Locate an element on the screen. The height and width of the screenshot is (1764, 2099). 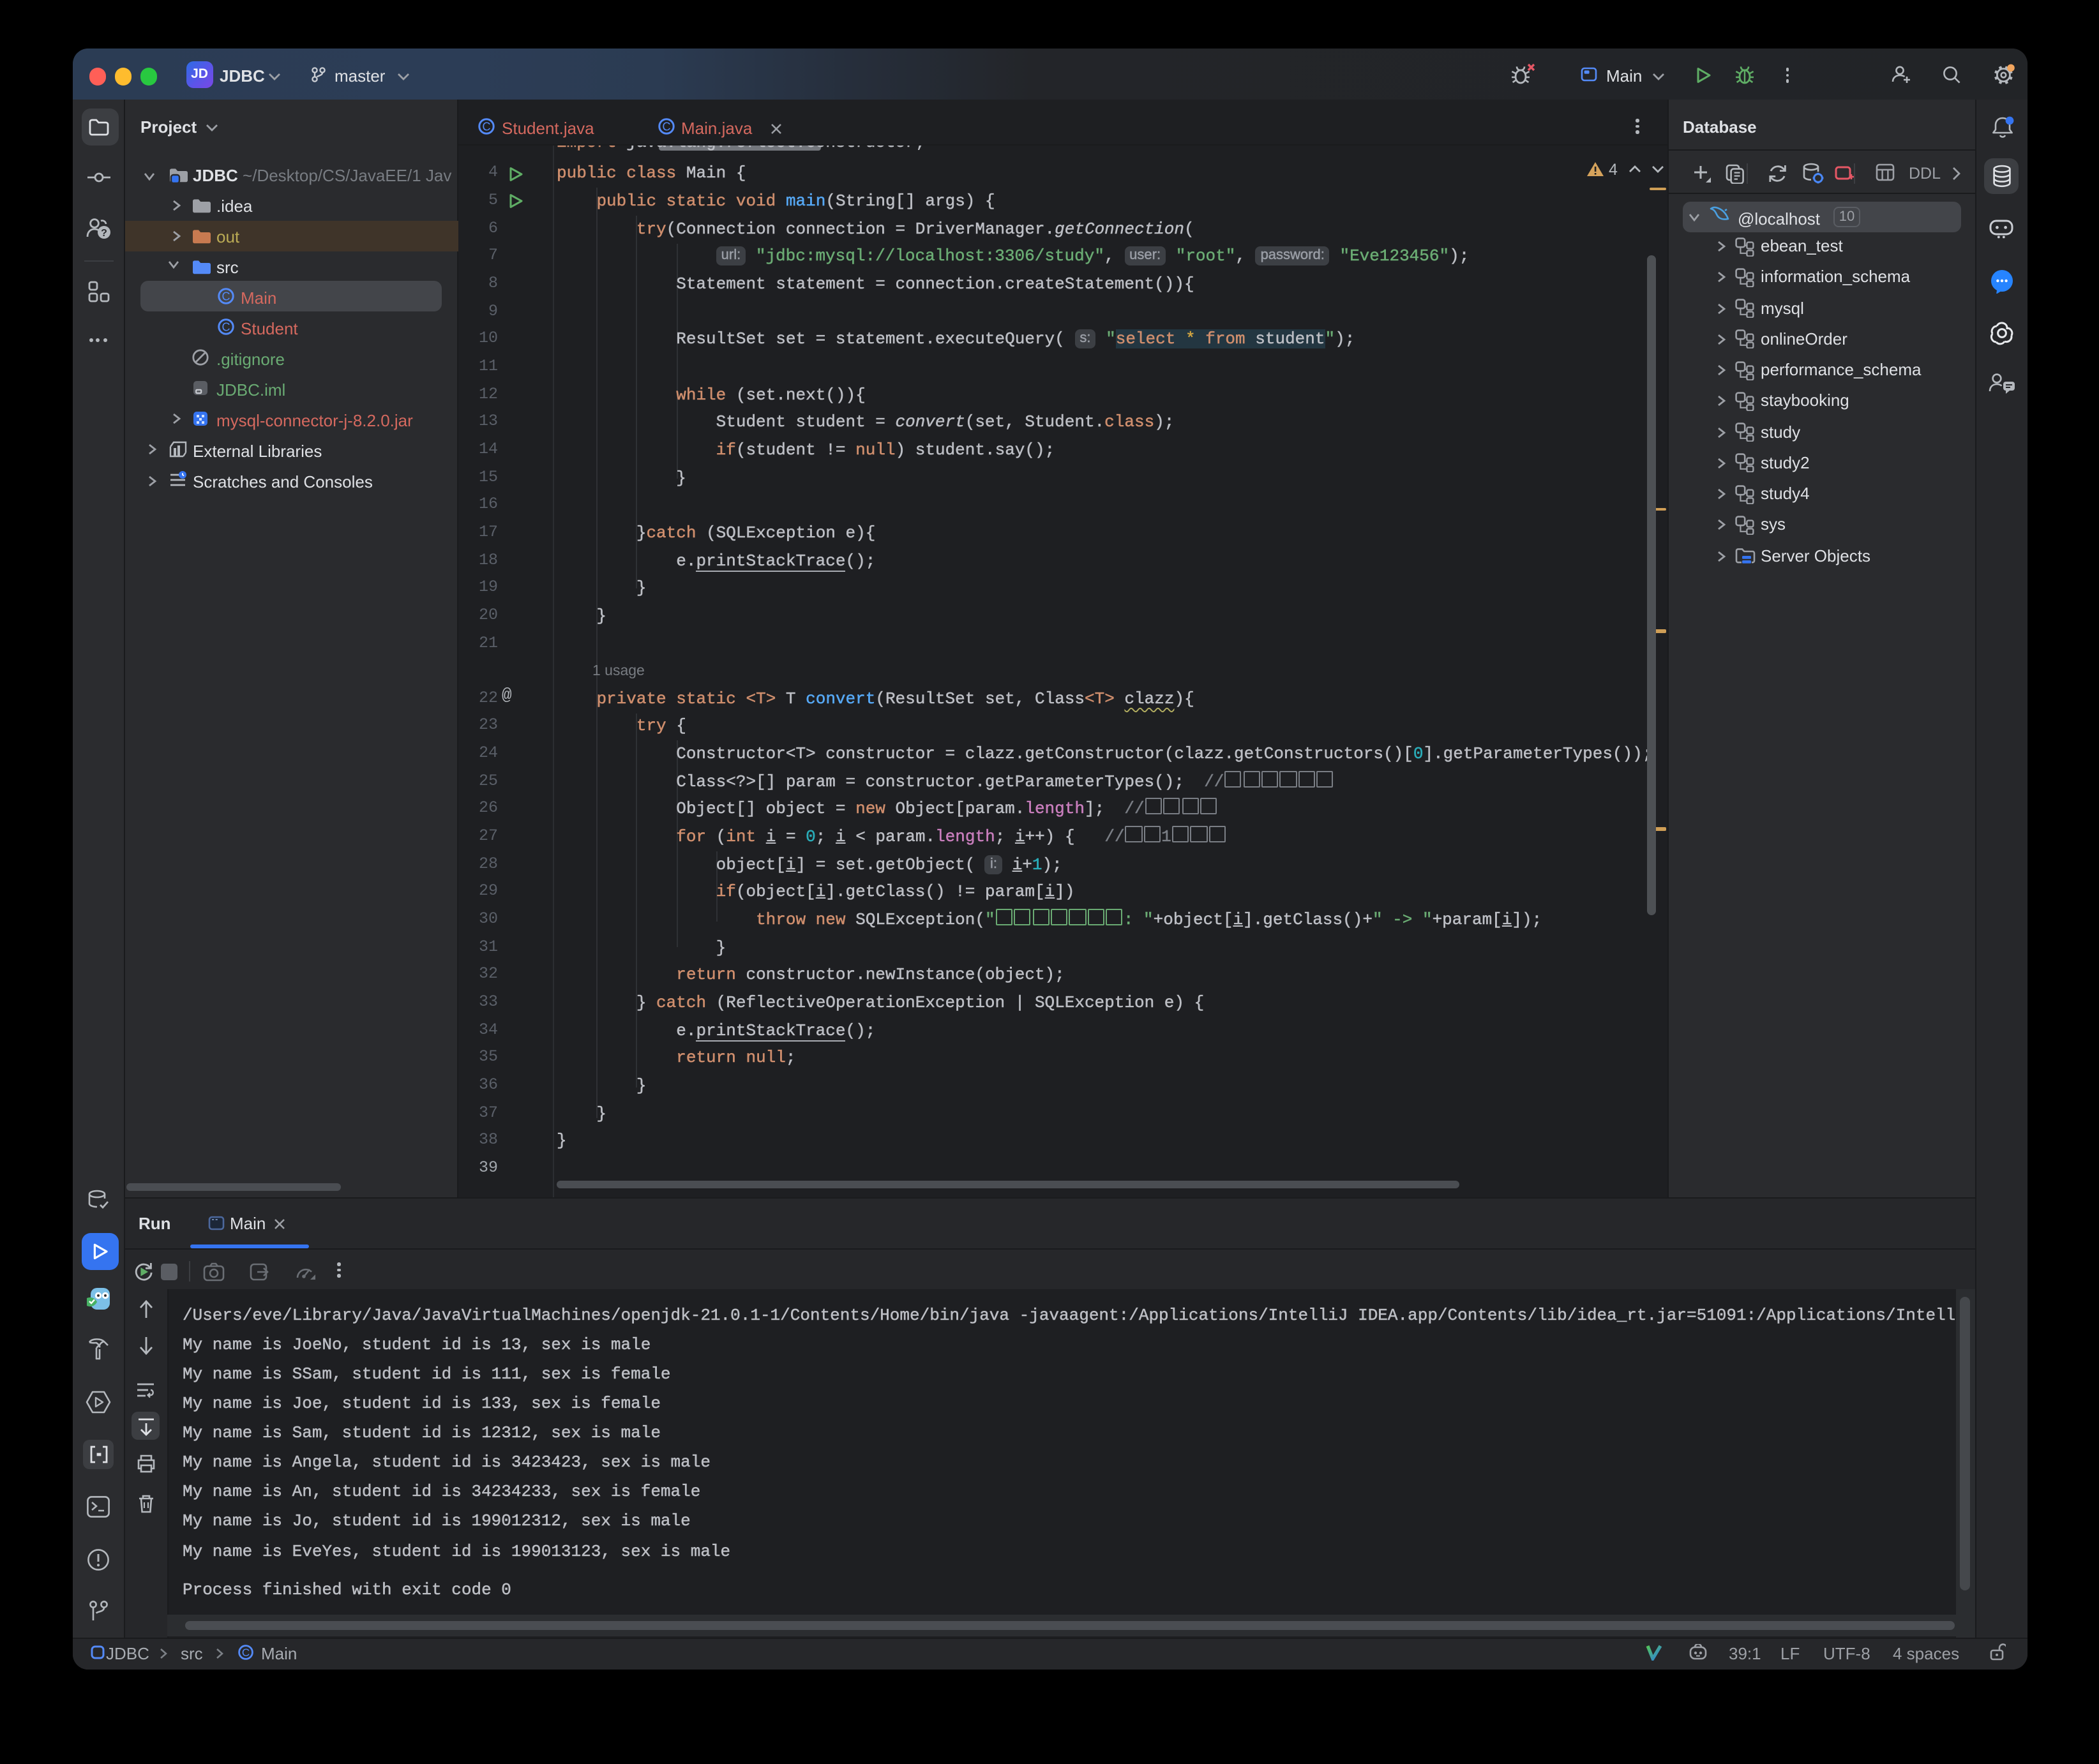
svg-text: C is located at coordinates (246, 1653).